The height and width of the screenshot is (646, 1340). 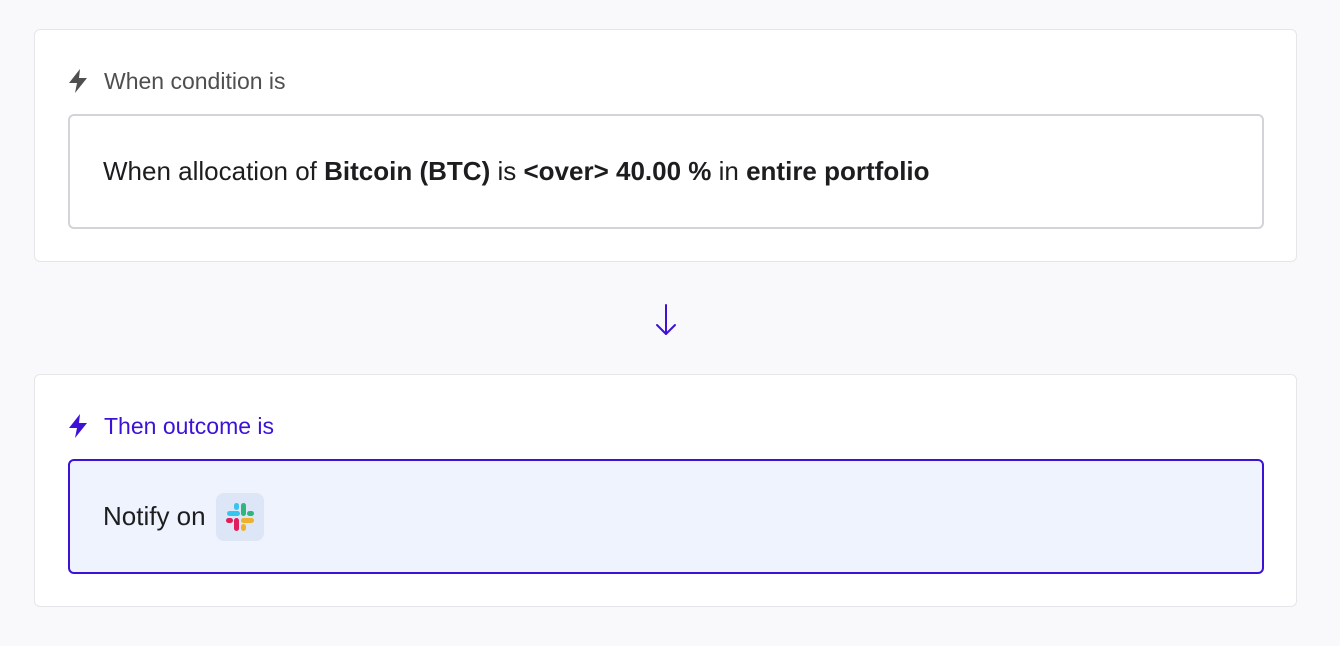 What do you see at coordinates (666, 320) in the screenshot?
I see `arrow-down-icon` at bounding box center [666, 320].